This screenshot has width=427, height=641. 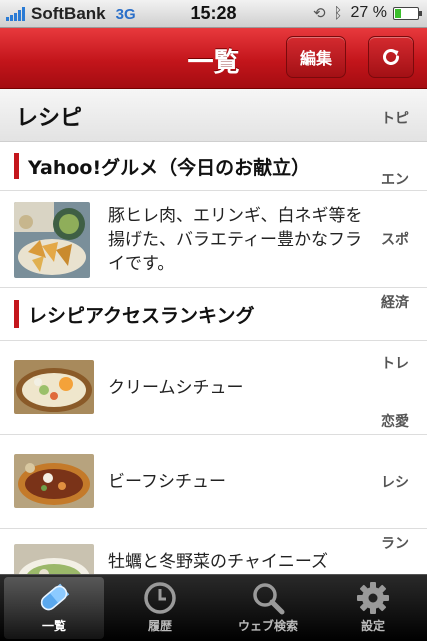 I want to click on side-tab-7: ラン, so click(x=395, y=543).